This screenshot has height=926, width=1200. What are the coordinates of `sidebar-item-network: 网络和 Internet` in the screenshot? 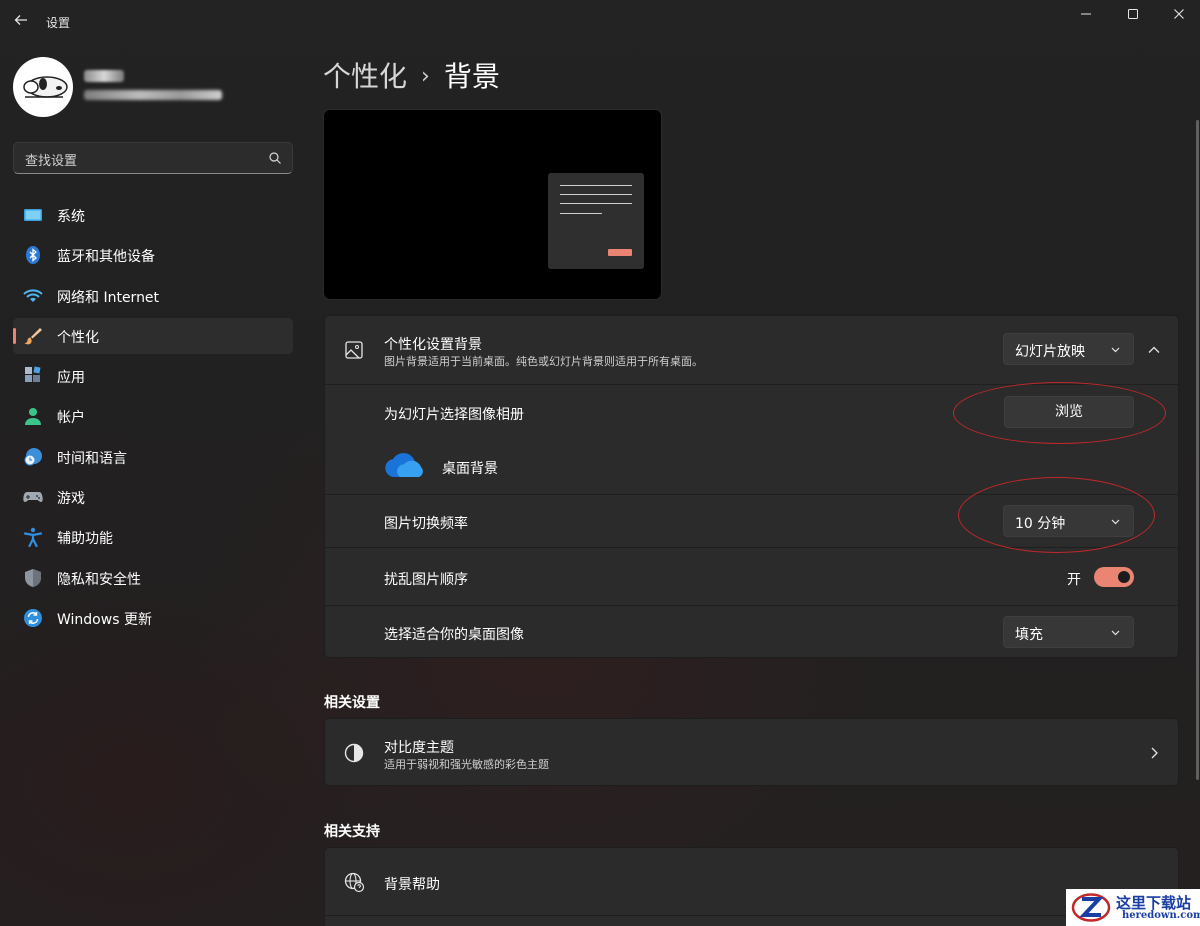 It's located at (153, 296).